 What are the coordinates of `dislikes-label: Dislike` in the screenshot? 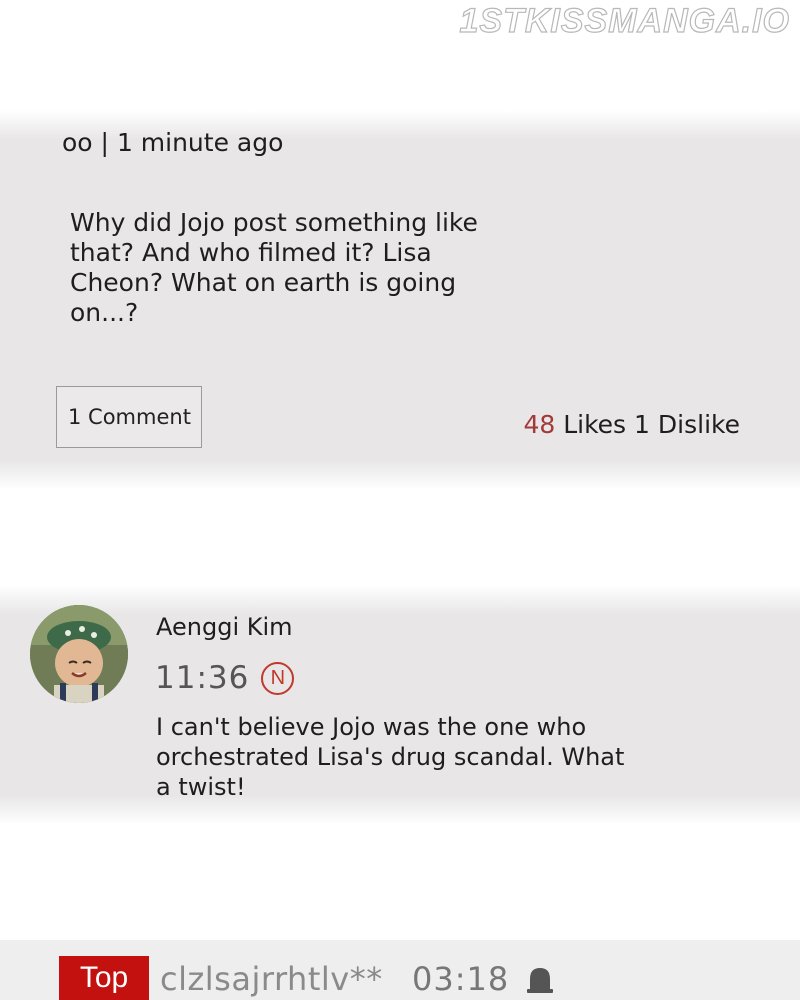 It's located at (698, 424).